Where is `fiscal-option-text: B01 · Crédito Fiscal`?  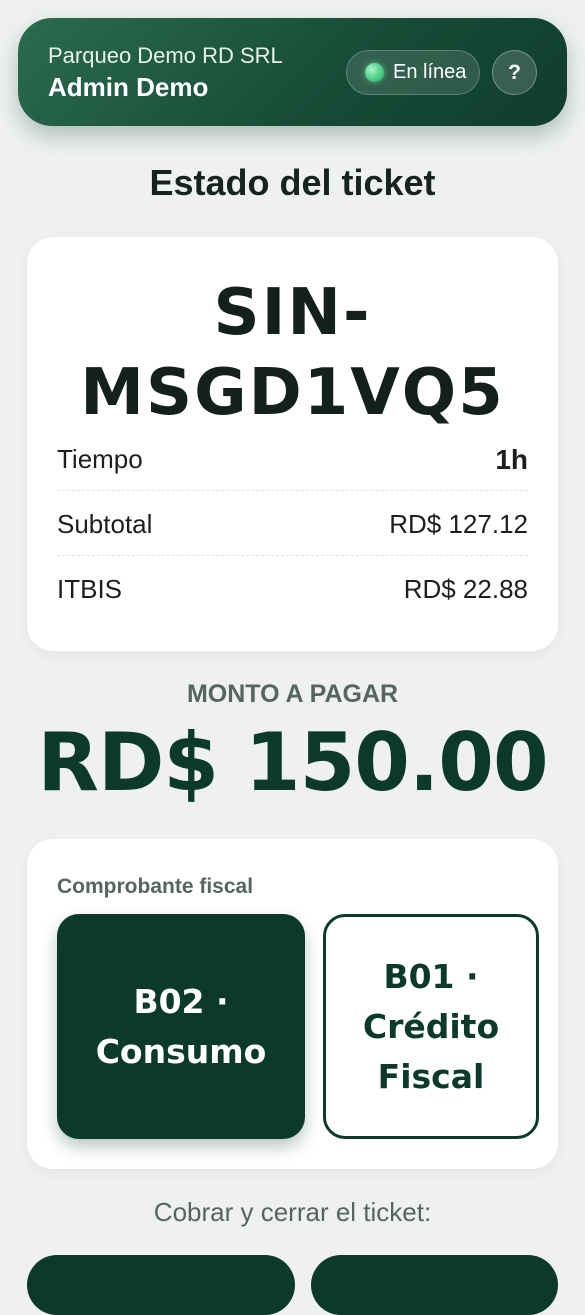 fiscal-option-text: B01 · Crédito Fiscal is located at coordinates (431, 1027).